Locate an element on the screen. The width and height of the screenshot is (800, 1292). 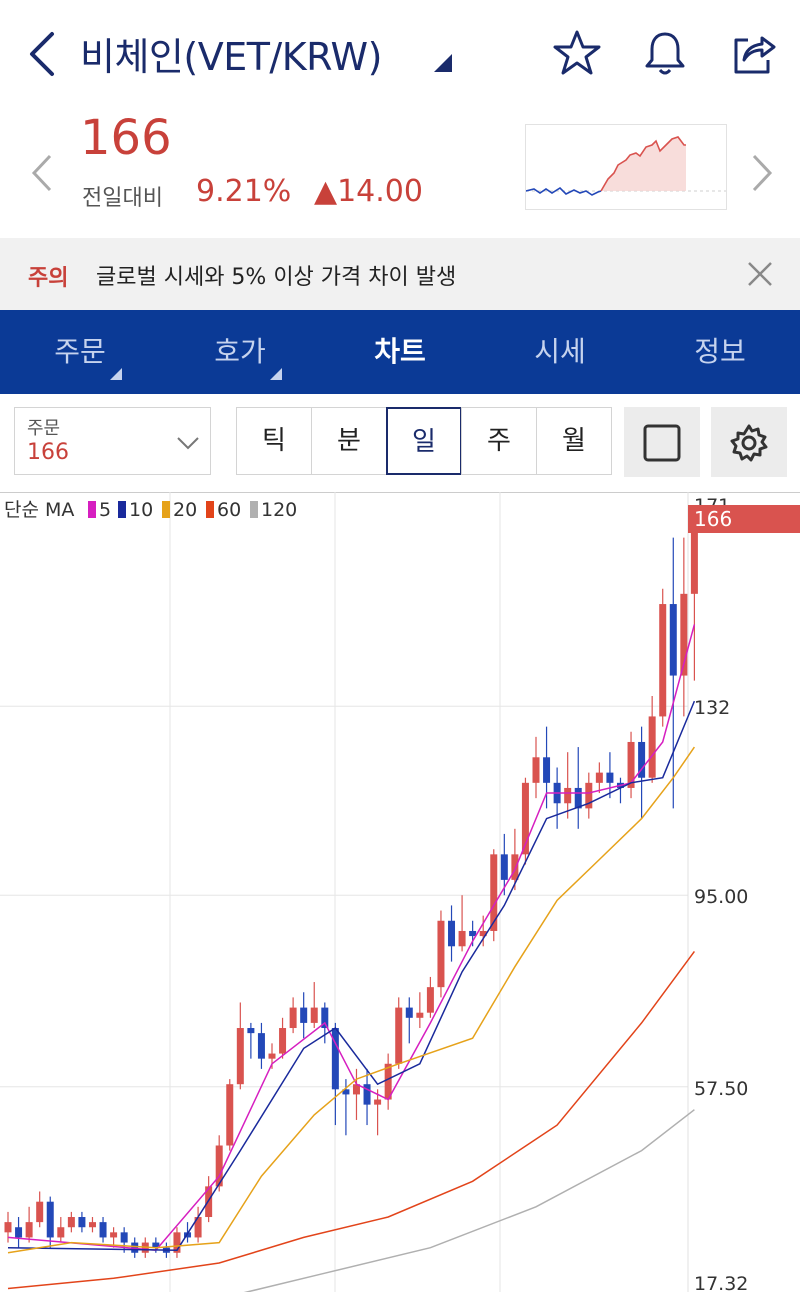
mini-chart is located at coordinates (626, 167).